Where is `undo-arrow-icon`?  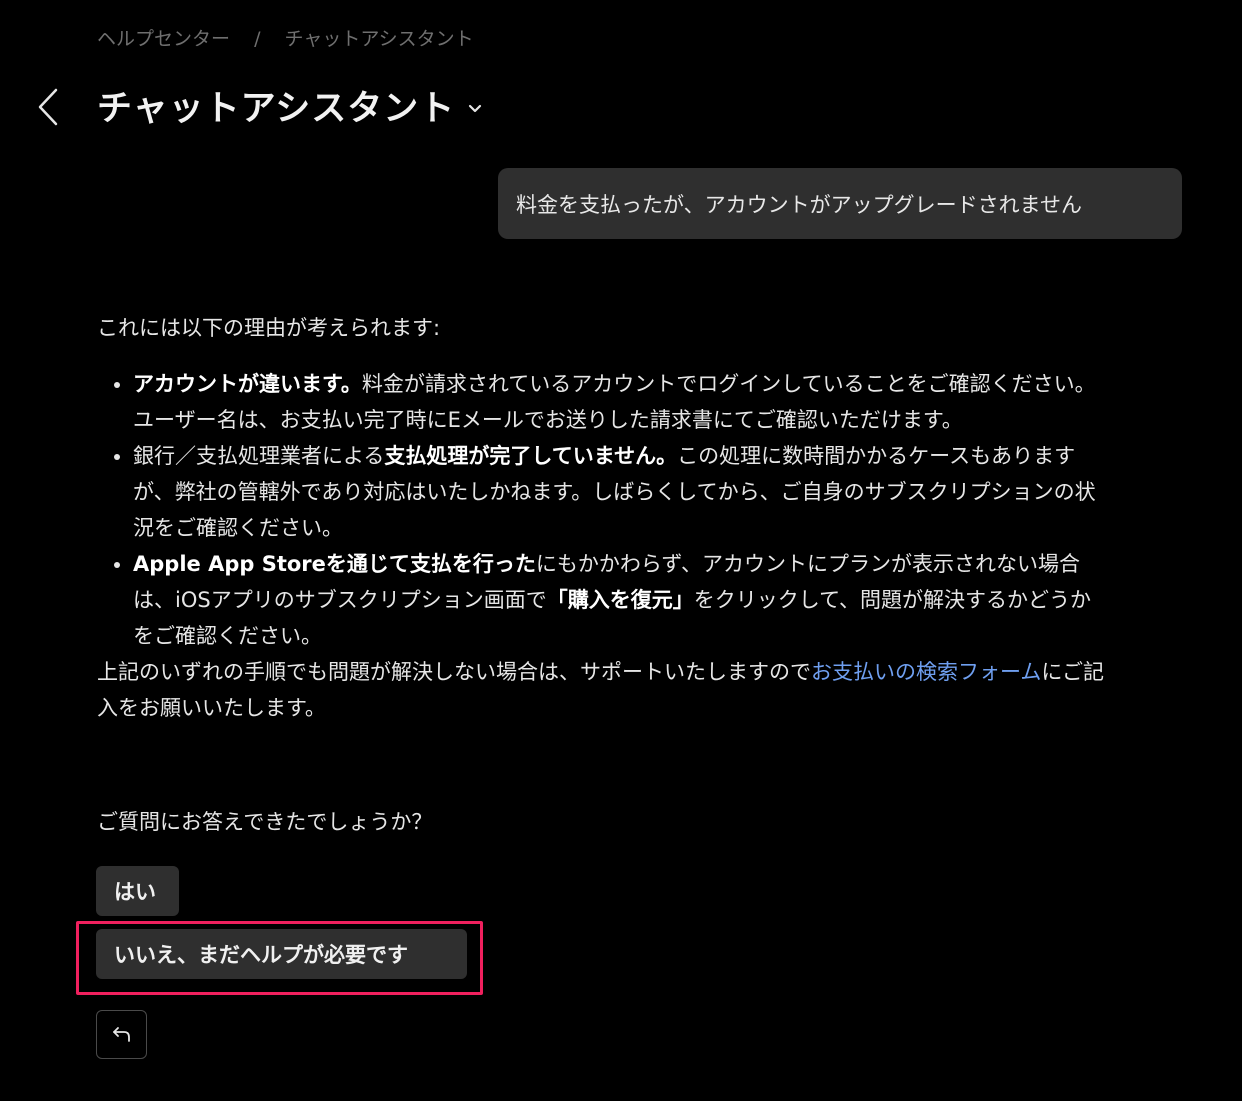 undo-arrow-icon is located at coordinates (121, 1034).